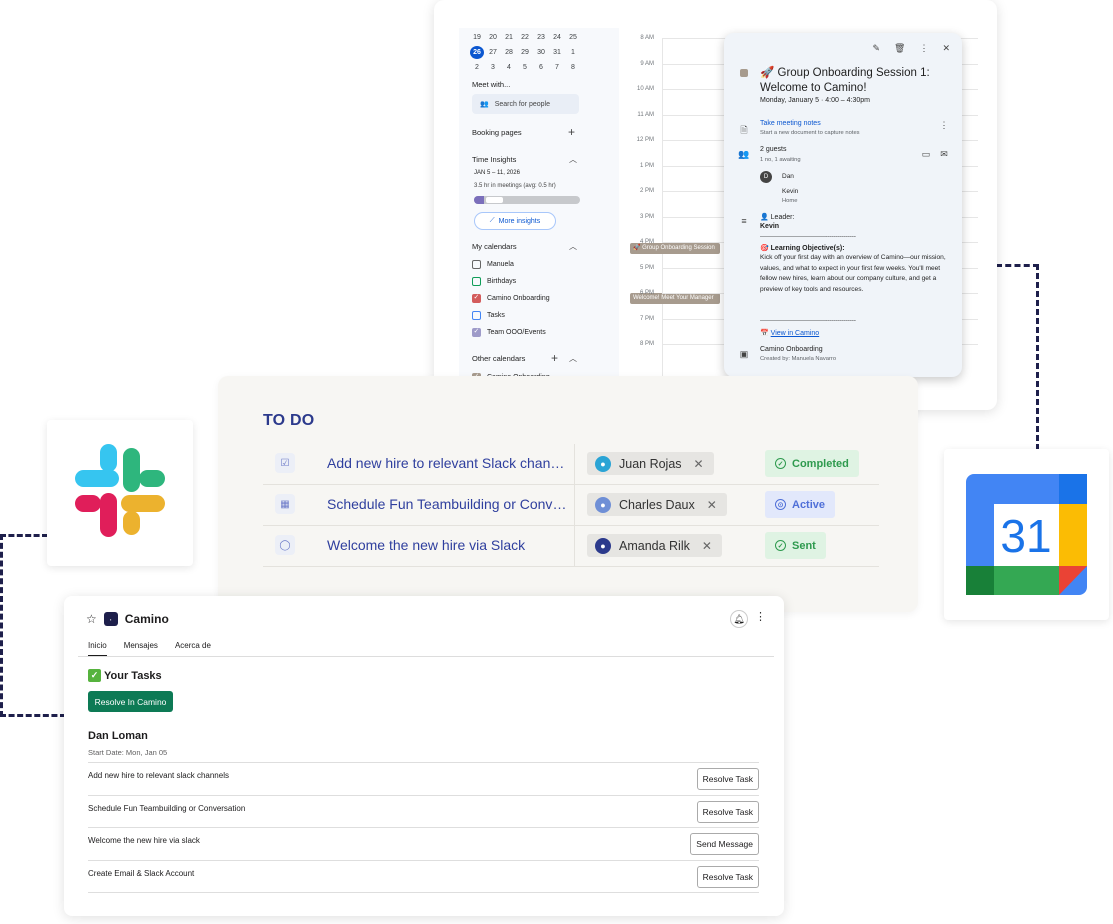 This screenshot has height=924, width=1113. I want to click on email-icon: ✉, so click(944, 154).